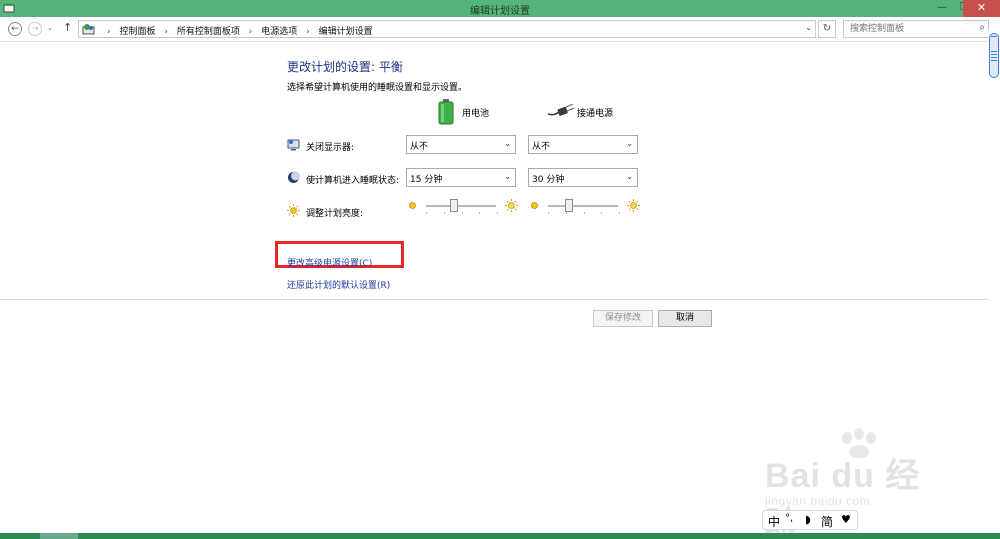  I want to click on power-plug-icon, so click(561, 110).